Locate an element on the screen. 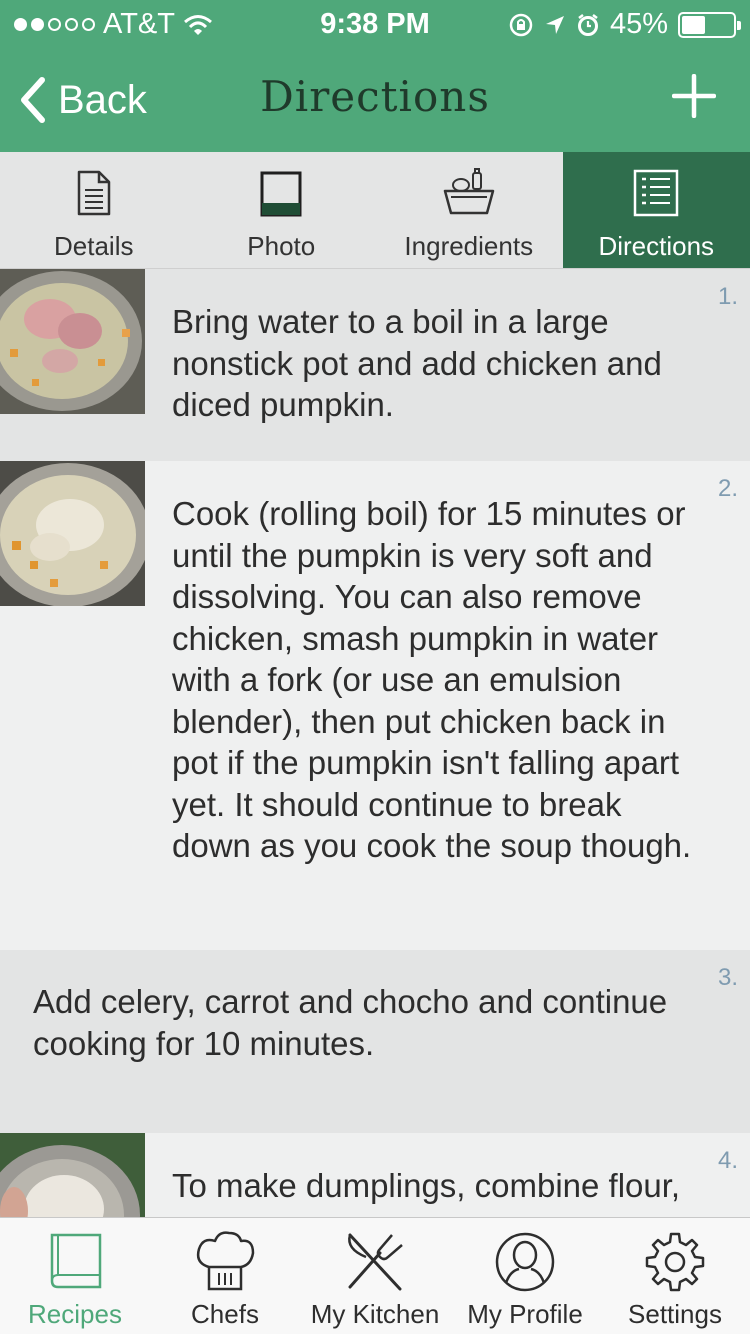  recipe-section-tabs: Details Photo Ingredients Directions is located at coordinates (375, 210).